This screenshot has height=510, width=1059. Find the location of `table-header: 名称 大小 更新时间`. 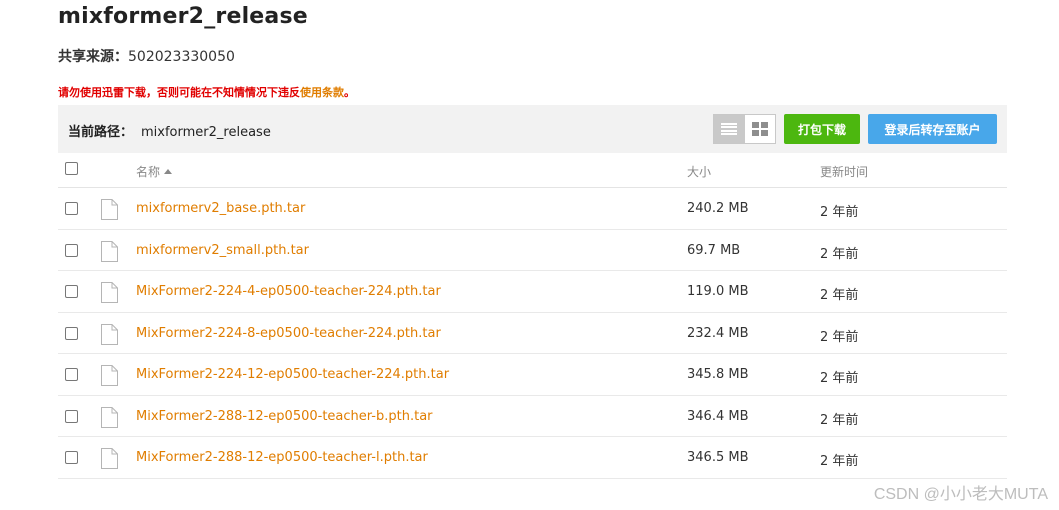

table-header: 名称 大小 更新时间 is located at coordinates (532, 170).